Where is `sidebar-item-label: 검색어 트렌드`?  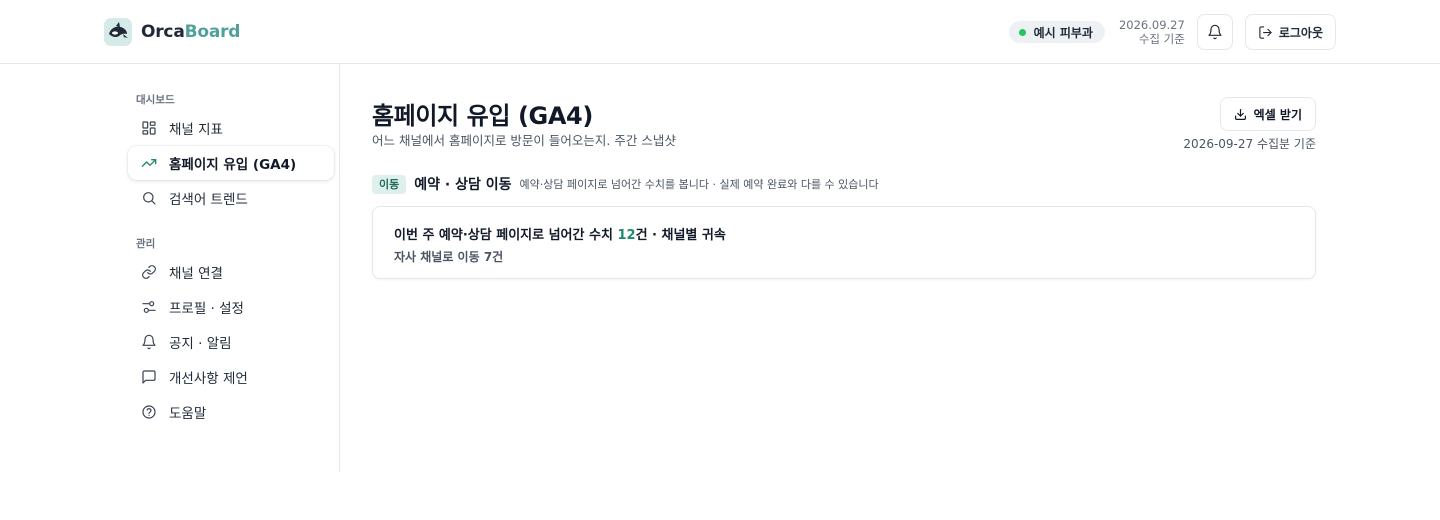 sidebar-item-label: 검색어 트렌드 is located at coordinates (208, 200).